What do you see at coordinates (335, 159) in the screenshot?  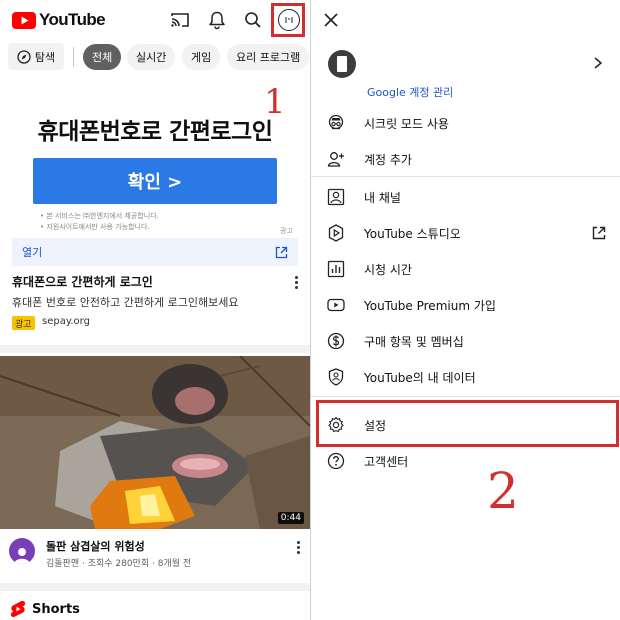 I see `add-account-icon` at bounding box center [335, 159].